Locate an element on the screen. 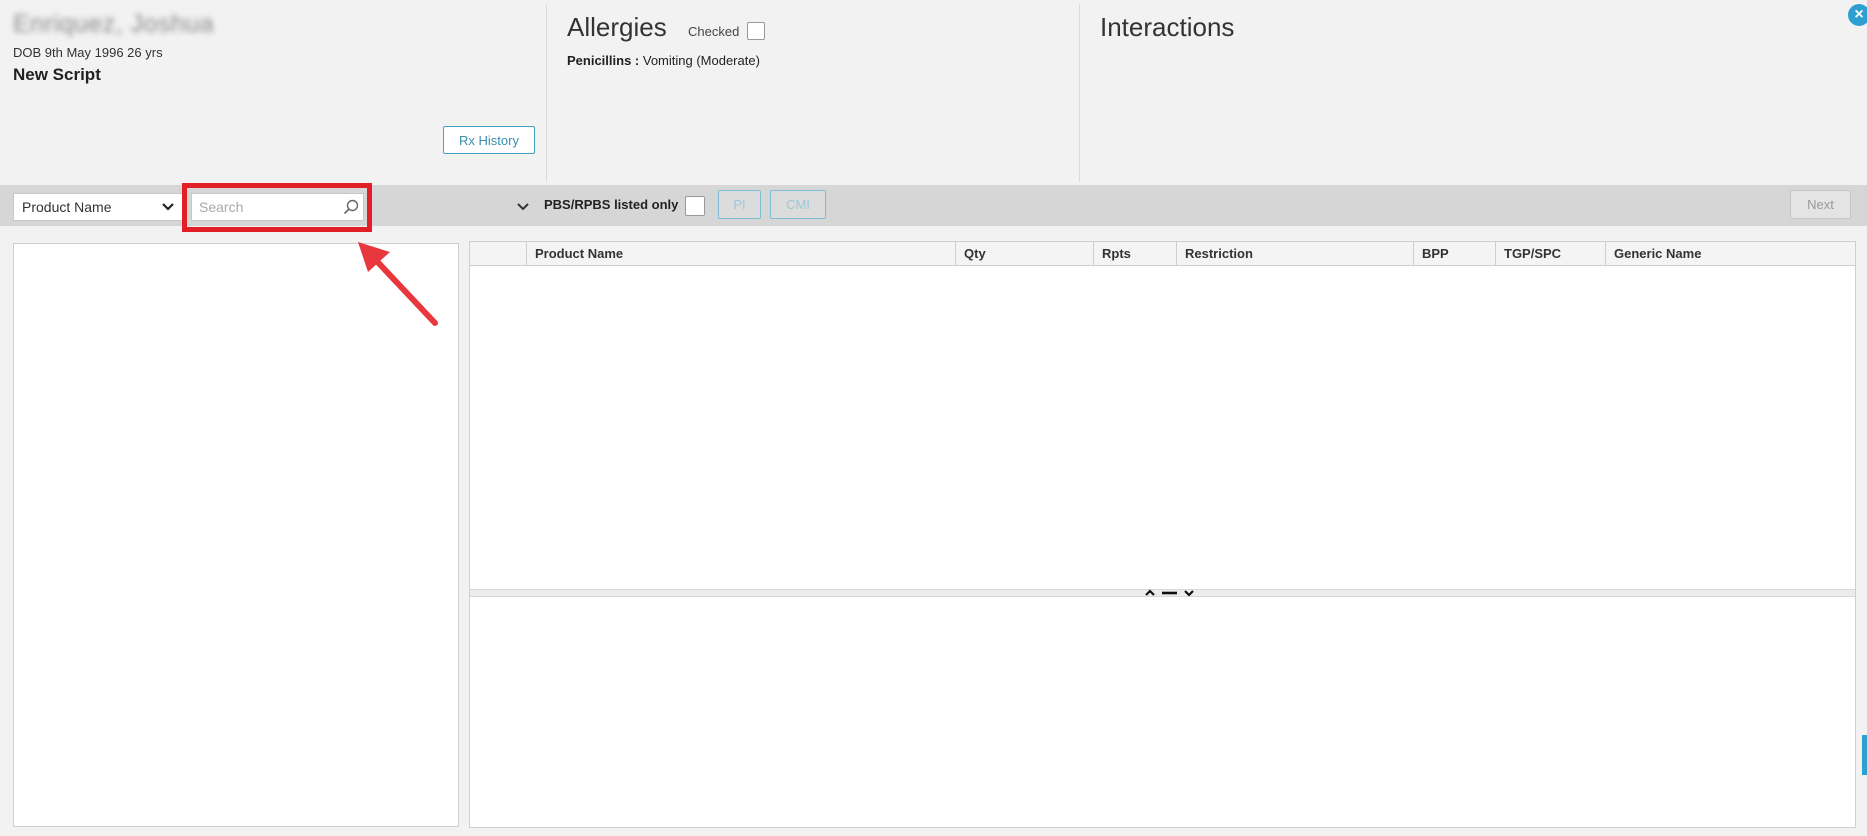  annotation-arrow-icon is located at coordinates (398, 284).